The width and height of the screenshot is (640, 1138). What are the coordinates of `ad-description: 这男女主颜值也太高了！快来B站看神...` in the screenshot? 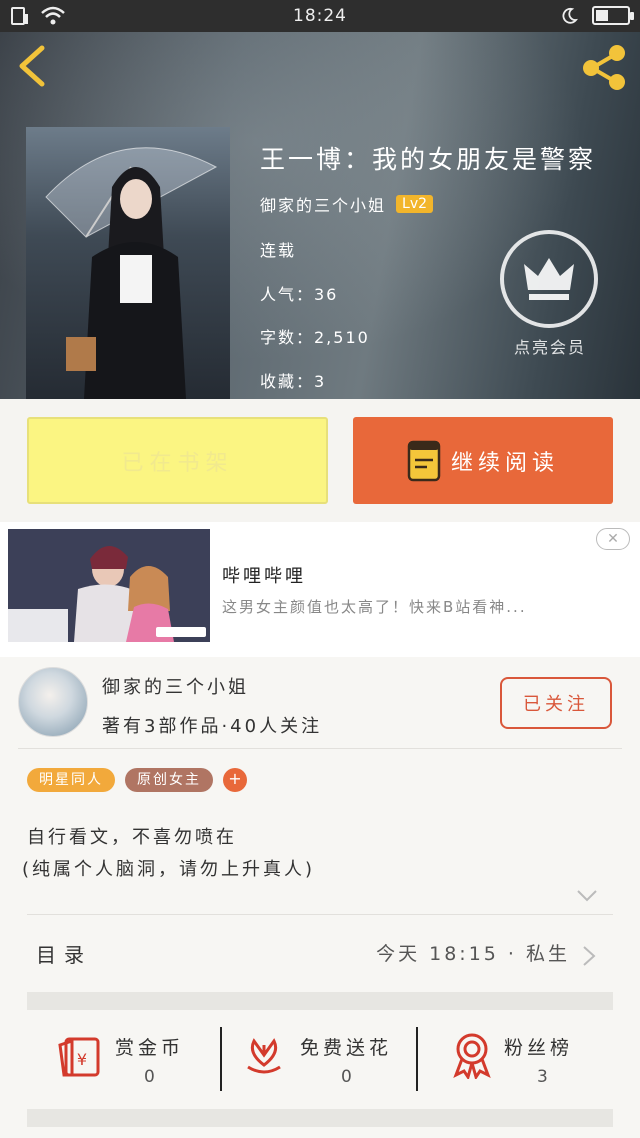 It's located at (374, 607).